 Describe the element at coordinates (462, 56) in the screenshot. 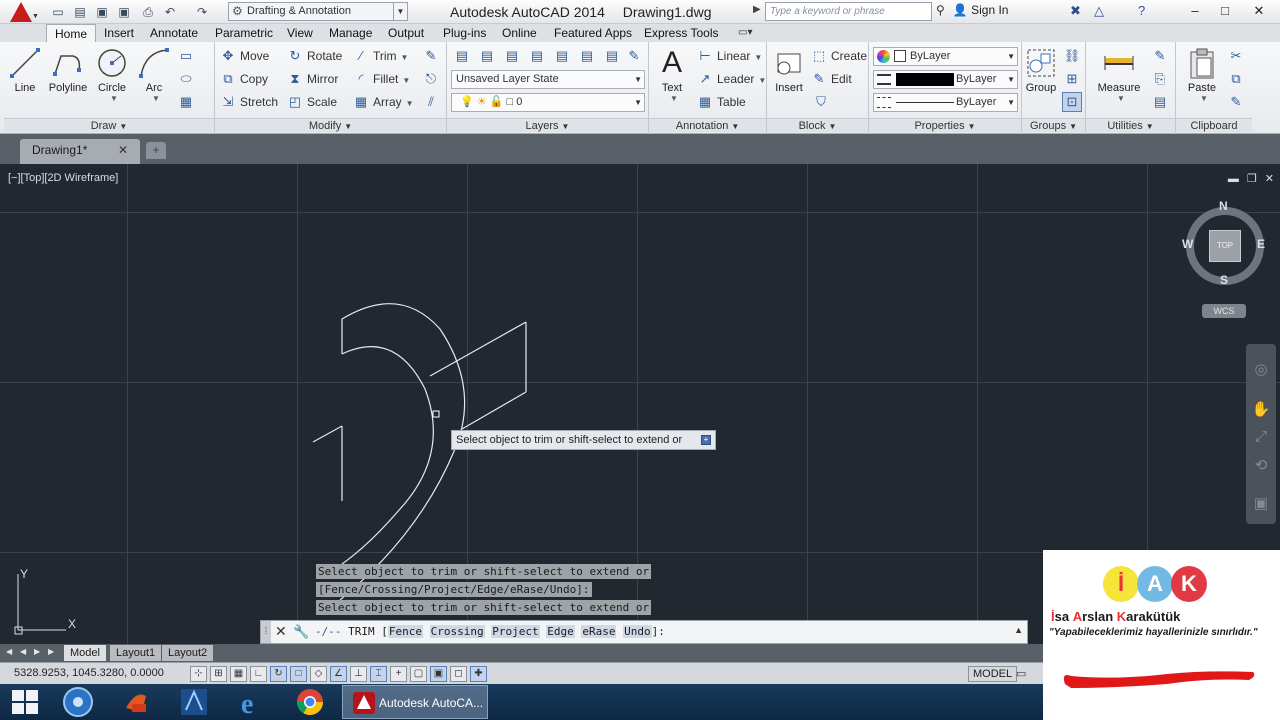

I see `layer-properties-icon: ▤` at that location.